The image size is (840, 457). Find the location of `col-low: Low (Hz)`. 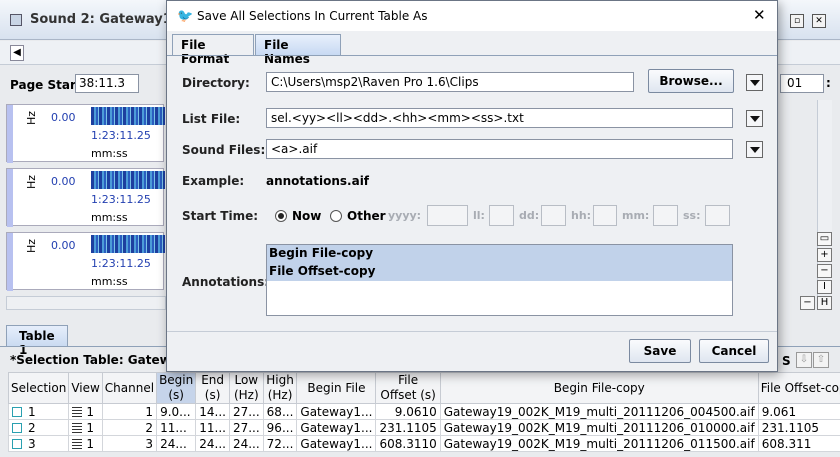

col-low: Low (Hz) is located at coordinates (246, 388).